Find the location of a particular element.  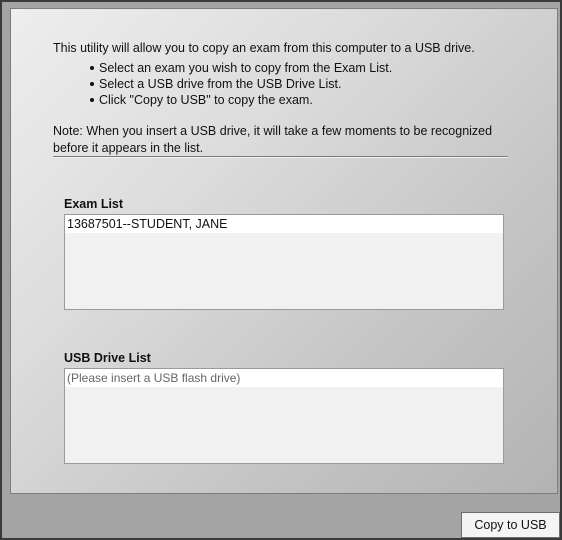

usb-drive-list: (Please insert a USB flash drive) is located at coordinates (284, 416).